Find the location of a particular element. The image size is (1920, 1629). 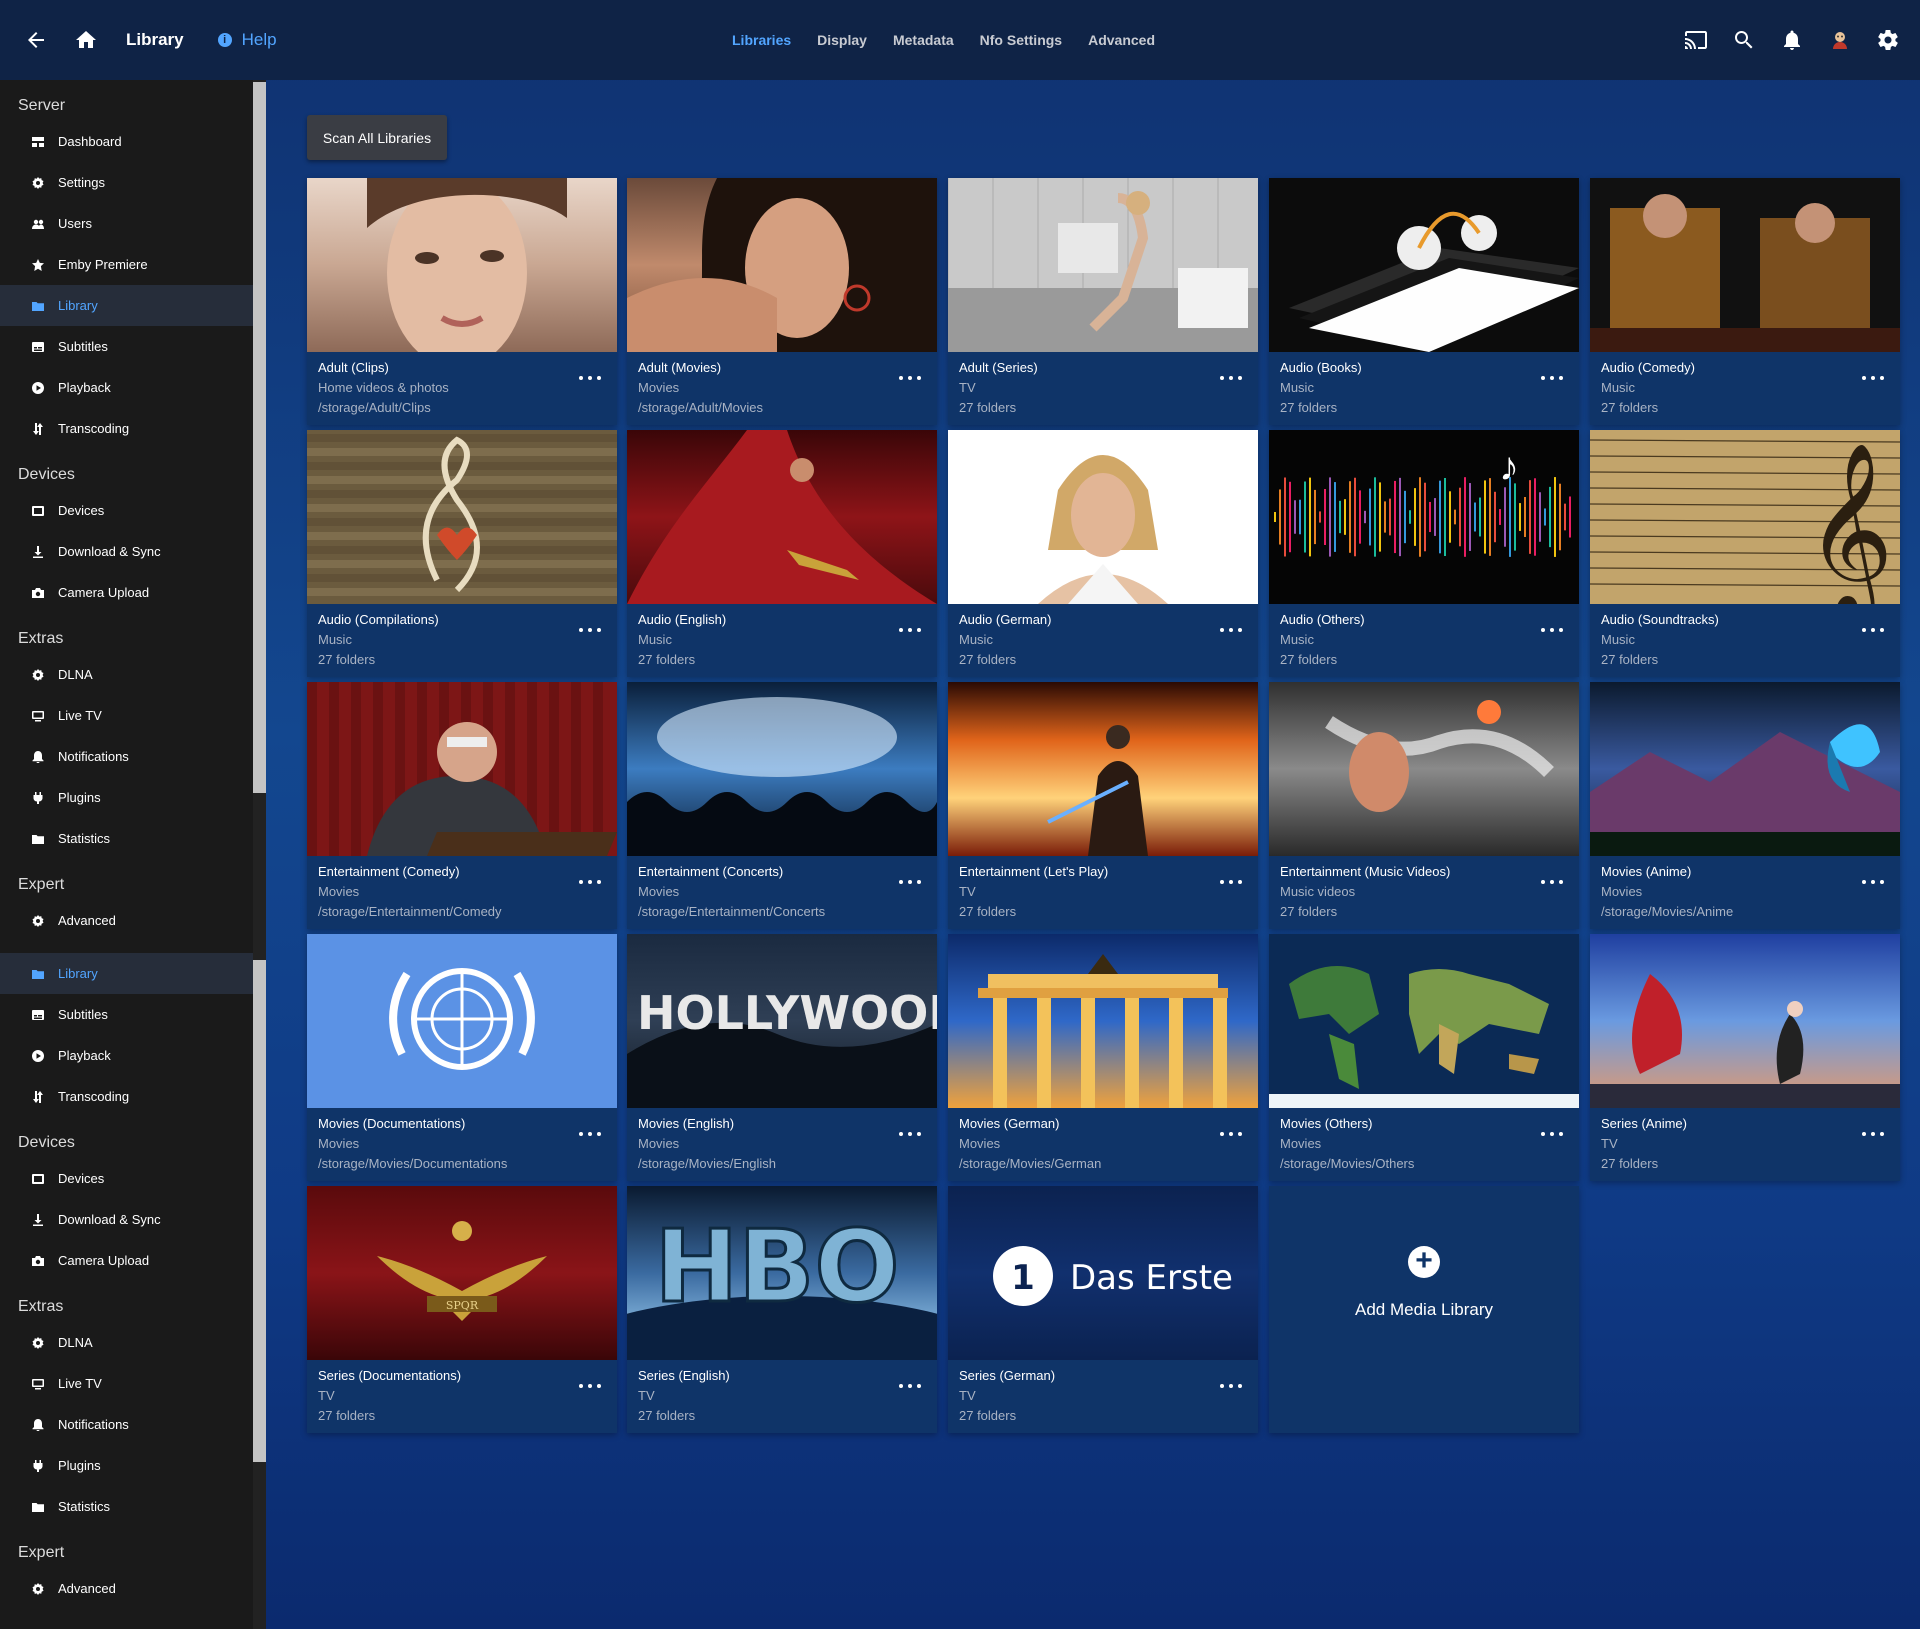

library-card-audio-english: Audio (English) Music 27 folders is located at coordinates (782, 553).